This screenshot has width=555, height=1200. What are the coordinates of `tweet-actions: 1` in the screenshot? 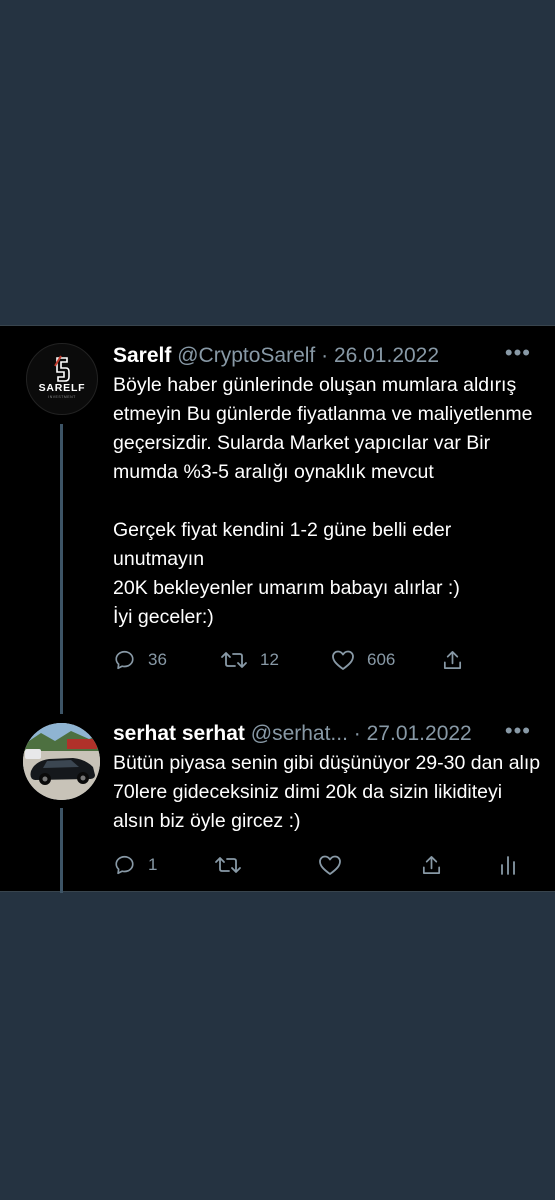 It's located at (327, 865).